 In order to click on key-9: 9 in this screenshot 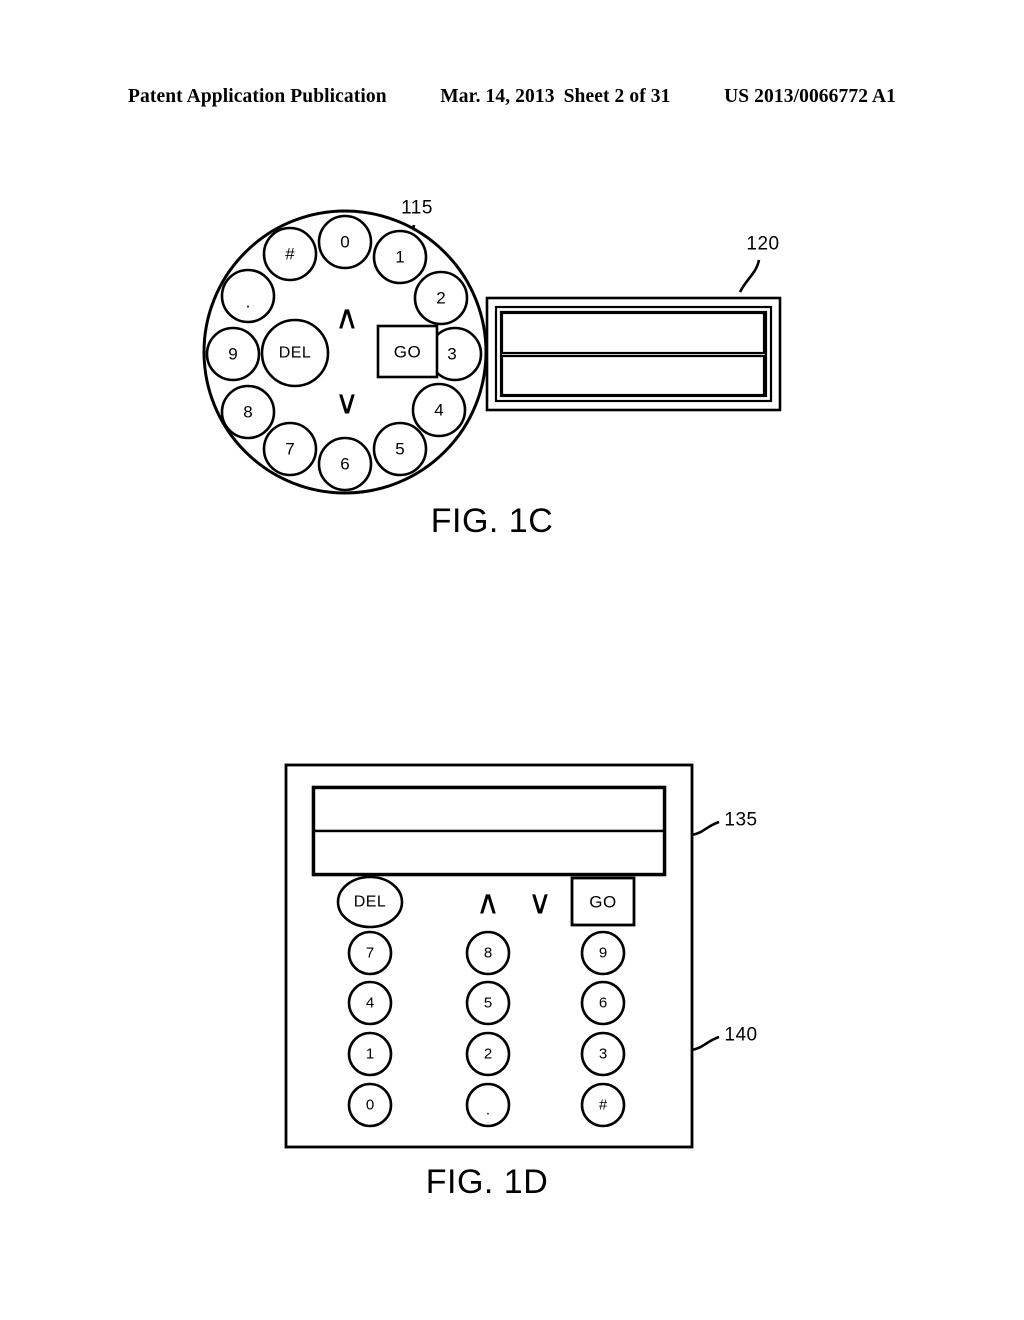, I will do `click(603, 953)`.